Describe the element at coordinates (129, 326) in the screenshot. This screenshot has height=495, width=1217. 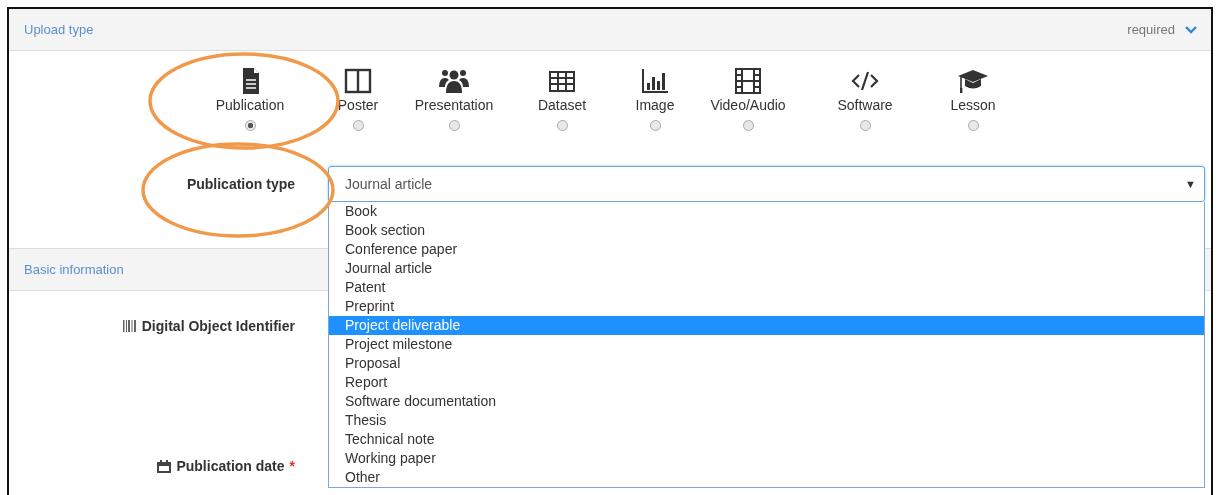
I see `barcode-icon` at that location.